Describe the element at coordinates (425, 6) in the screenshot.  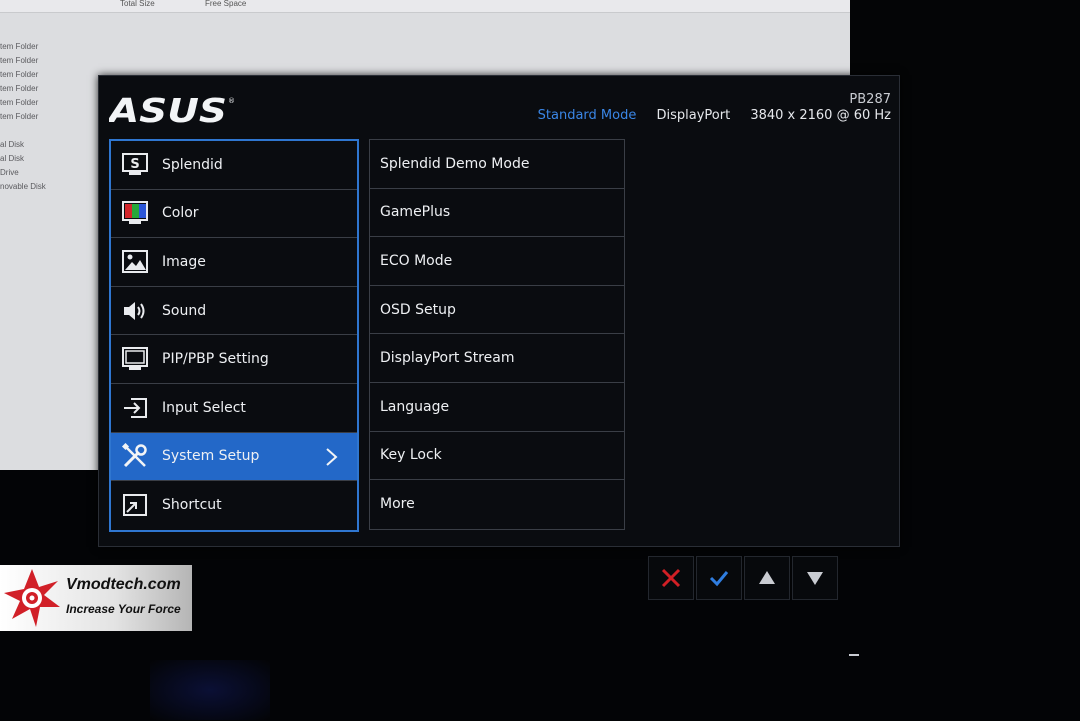
I see `background-column-header: Total Size Free Space` at that location.